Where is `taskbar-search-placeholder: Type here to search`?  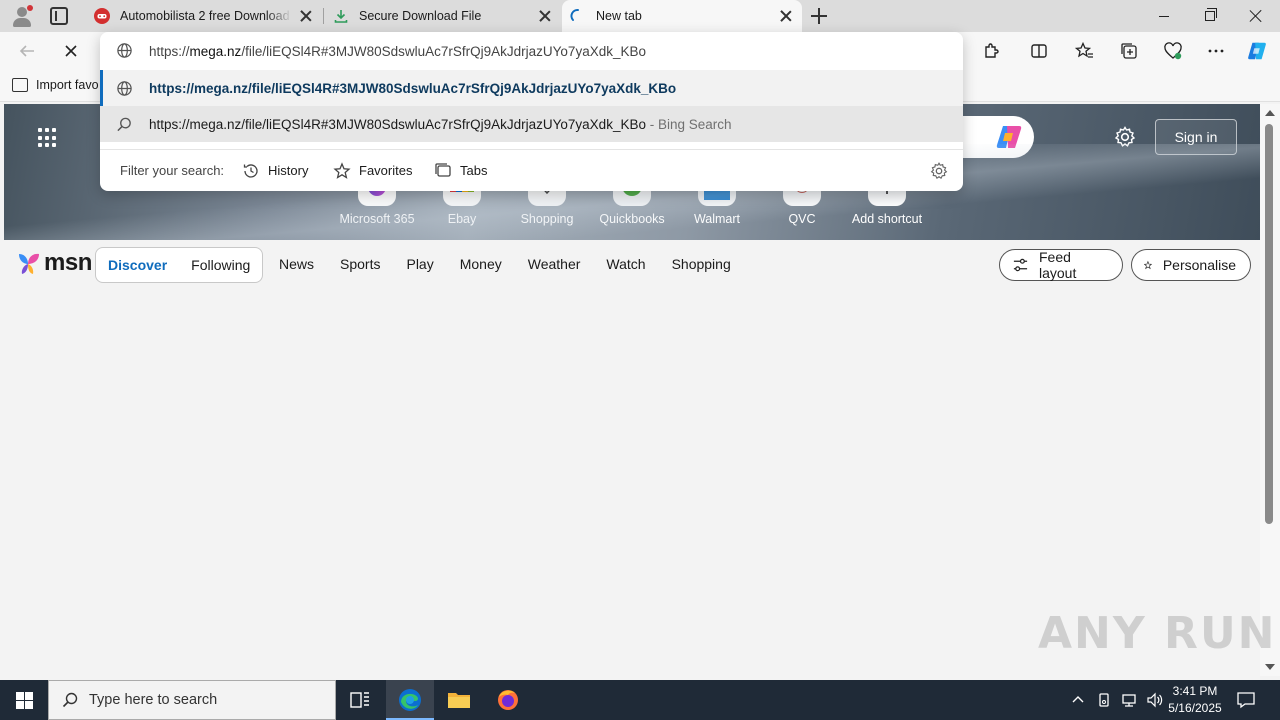
taskbar-search-placeholder: Type here to search is located at coordinates (153, 700).